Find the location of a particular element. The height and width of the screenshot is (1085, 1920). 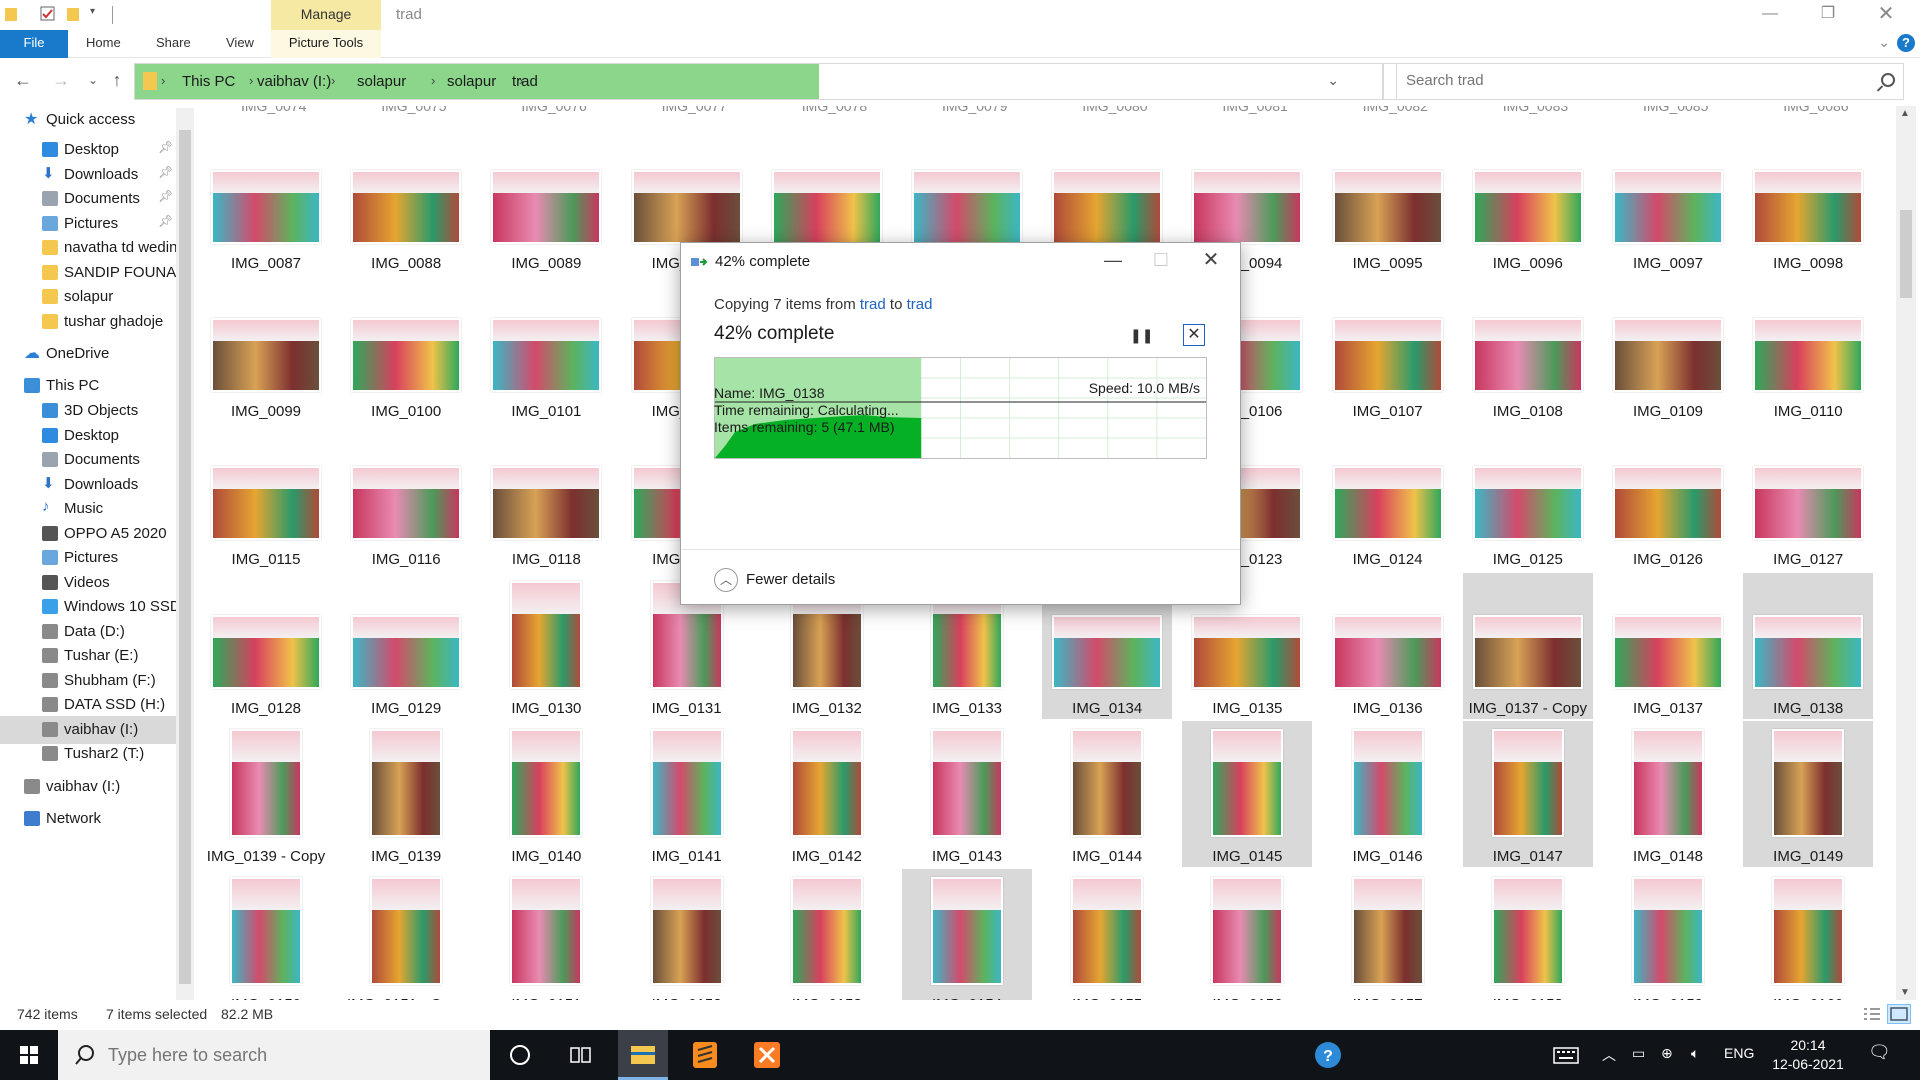

dialog-close-button: ✕ is located at coordinates (1211, 261).